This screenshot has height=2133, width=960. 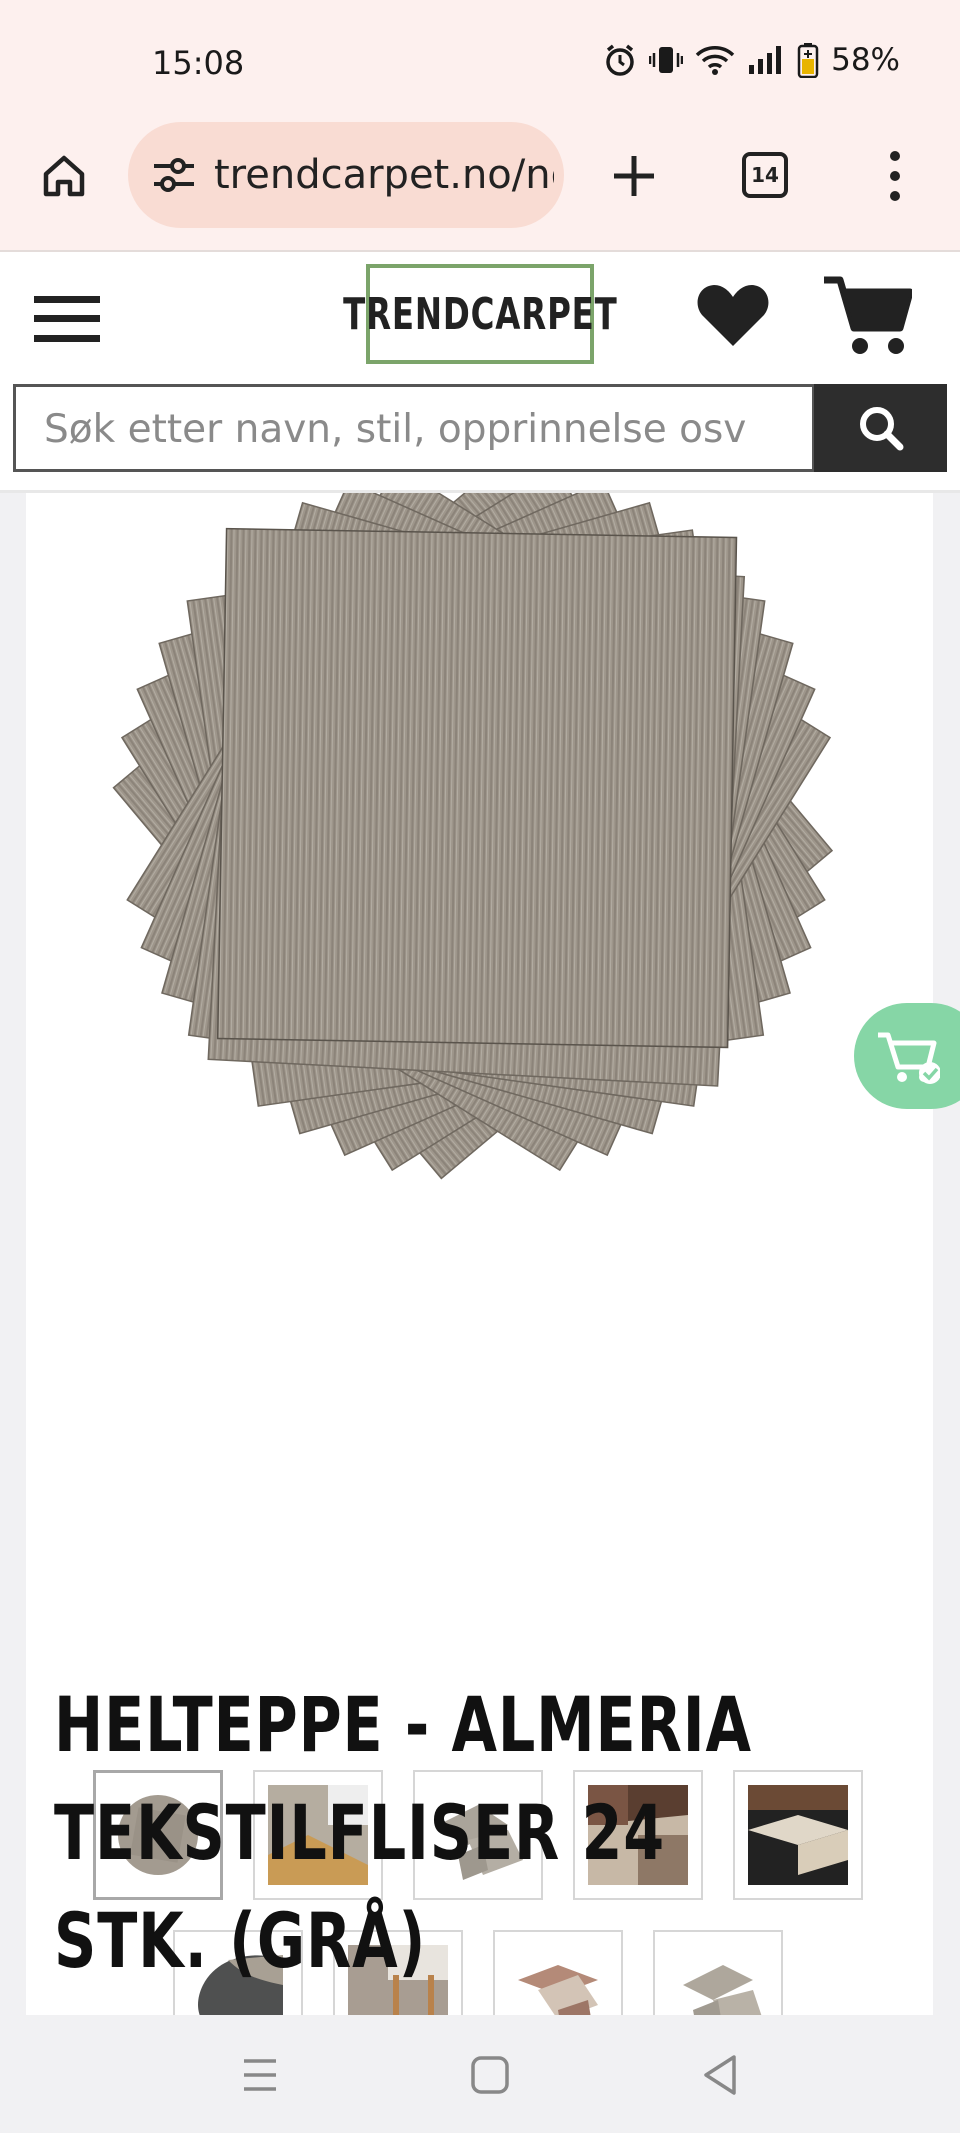 I want to click on recent-apps-icon, so click(x=260, y=2075).